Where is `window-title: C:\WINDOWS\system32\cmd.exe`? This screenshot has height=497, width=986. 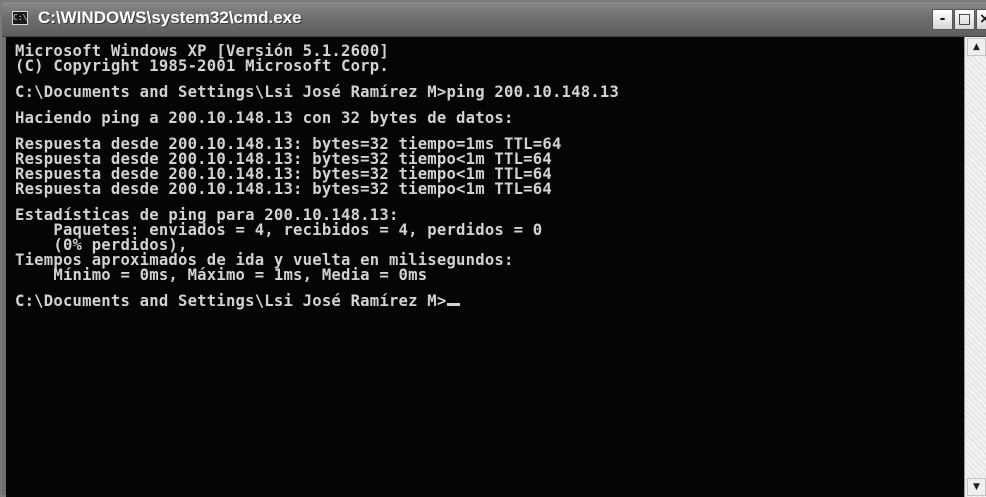 window-title: C:\WINDOWS\system32\cmd.exe is located at coordinates (170, 17).